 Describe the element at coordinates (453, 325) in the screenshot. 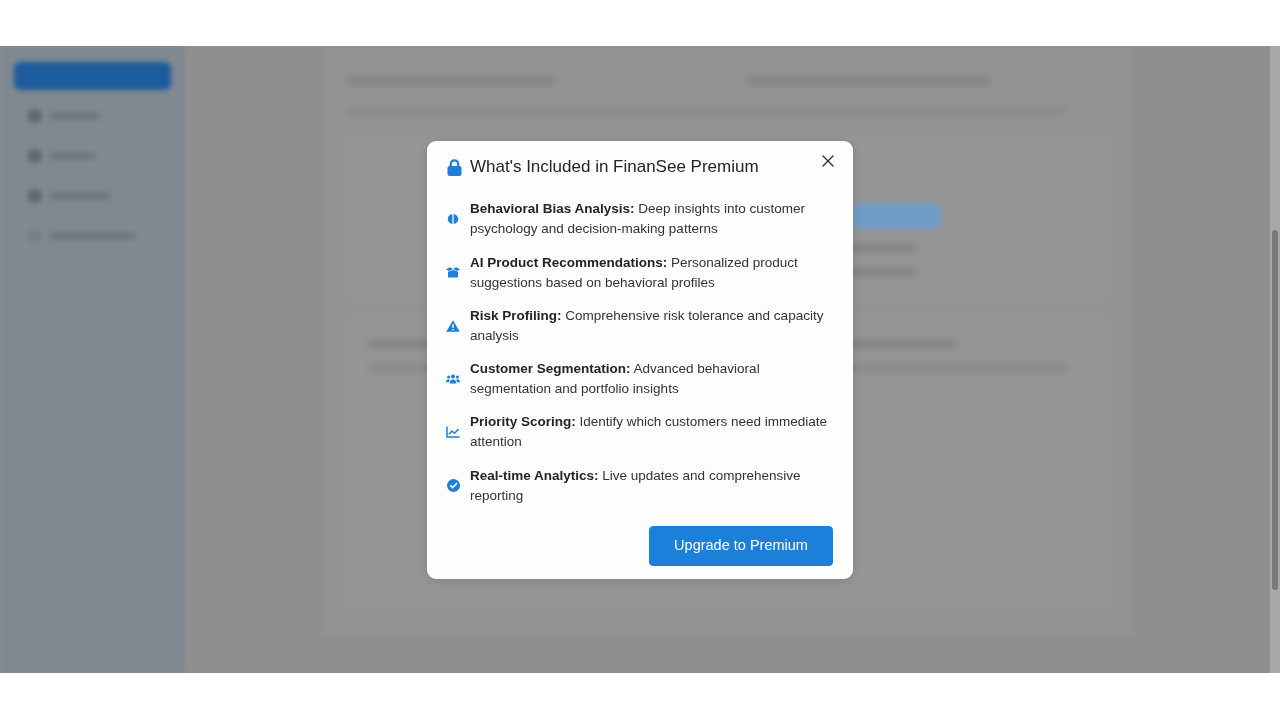

I see `warning-icon` at that location.